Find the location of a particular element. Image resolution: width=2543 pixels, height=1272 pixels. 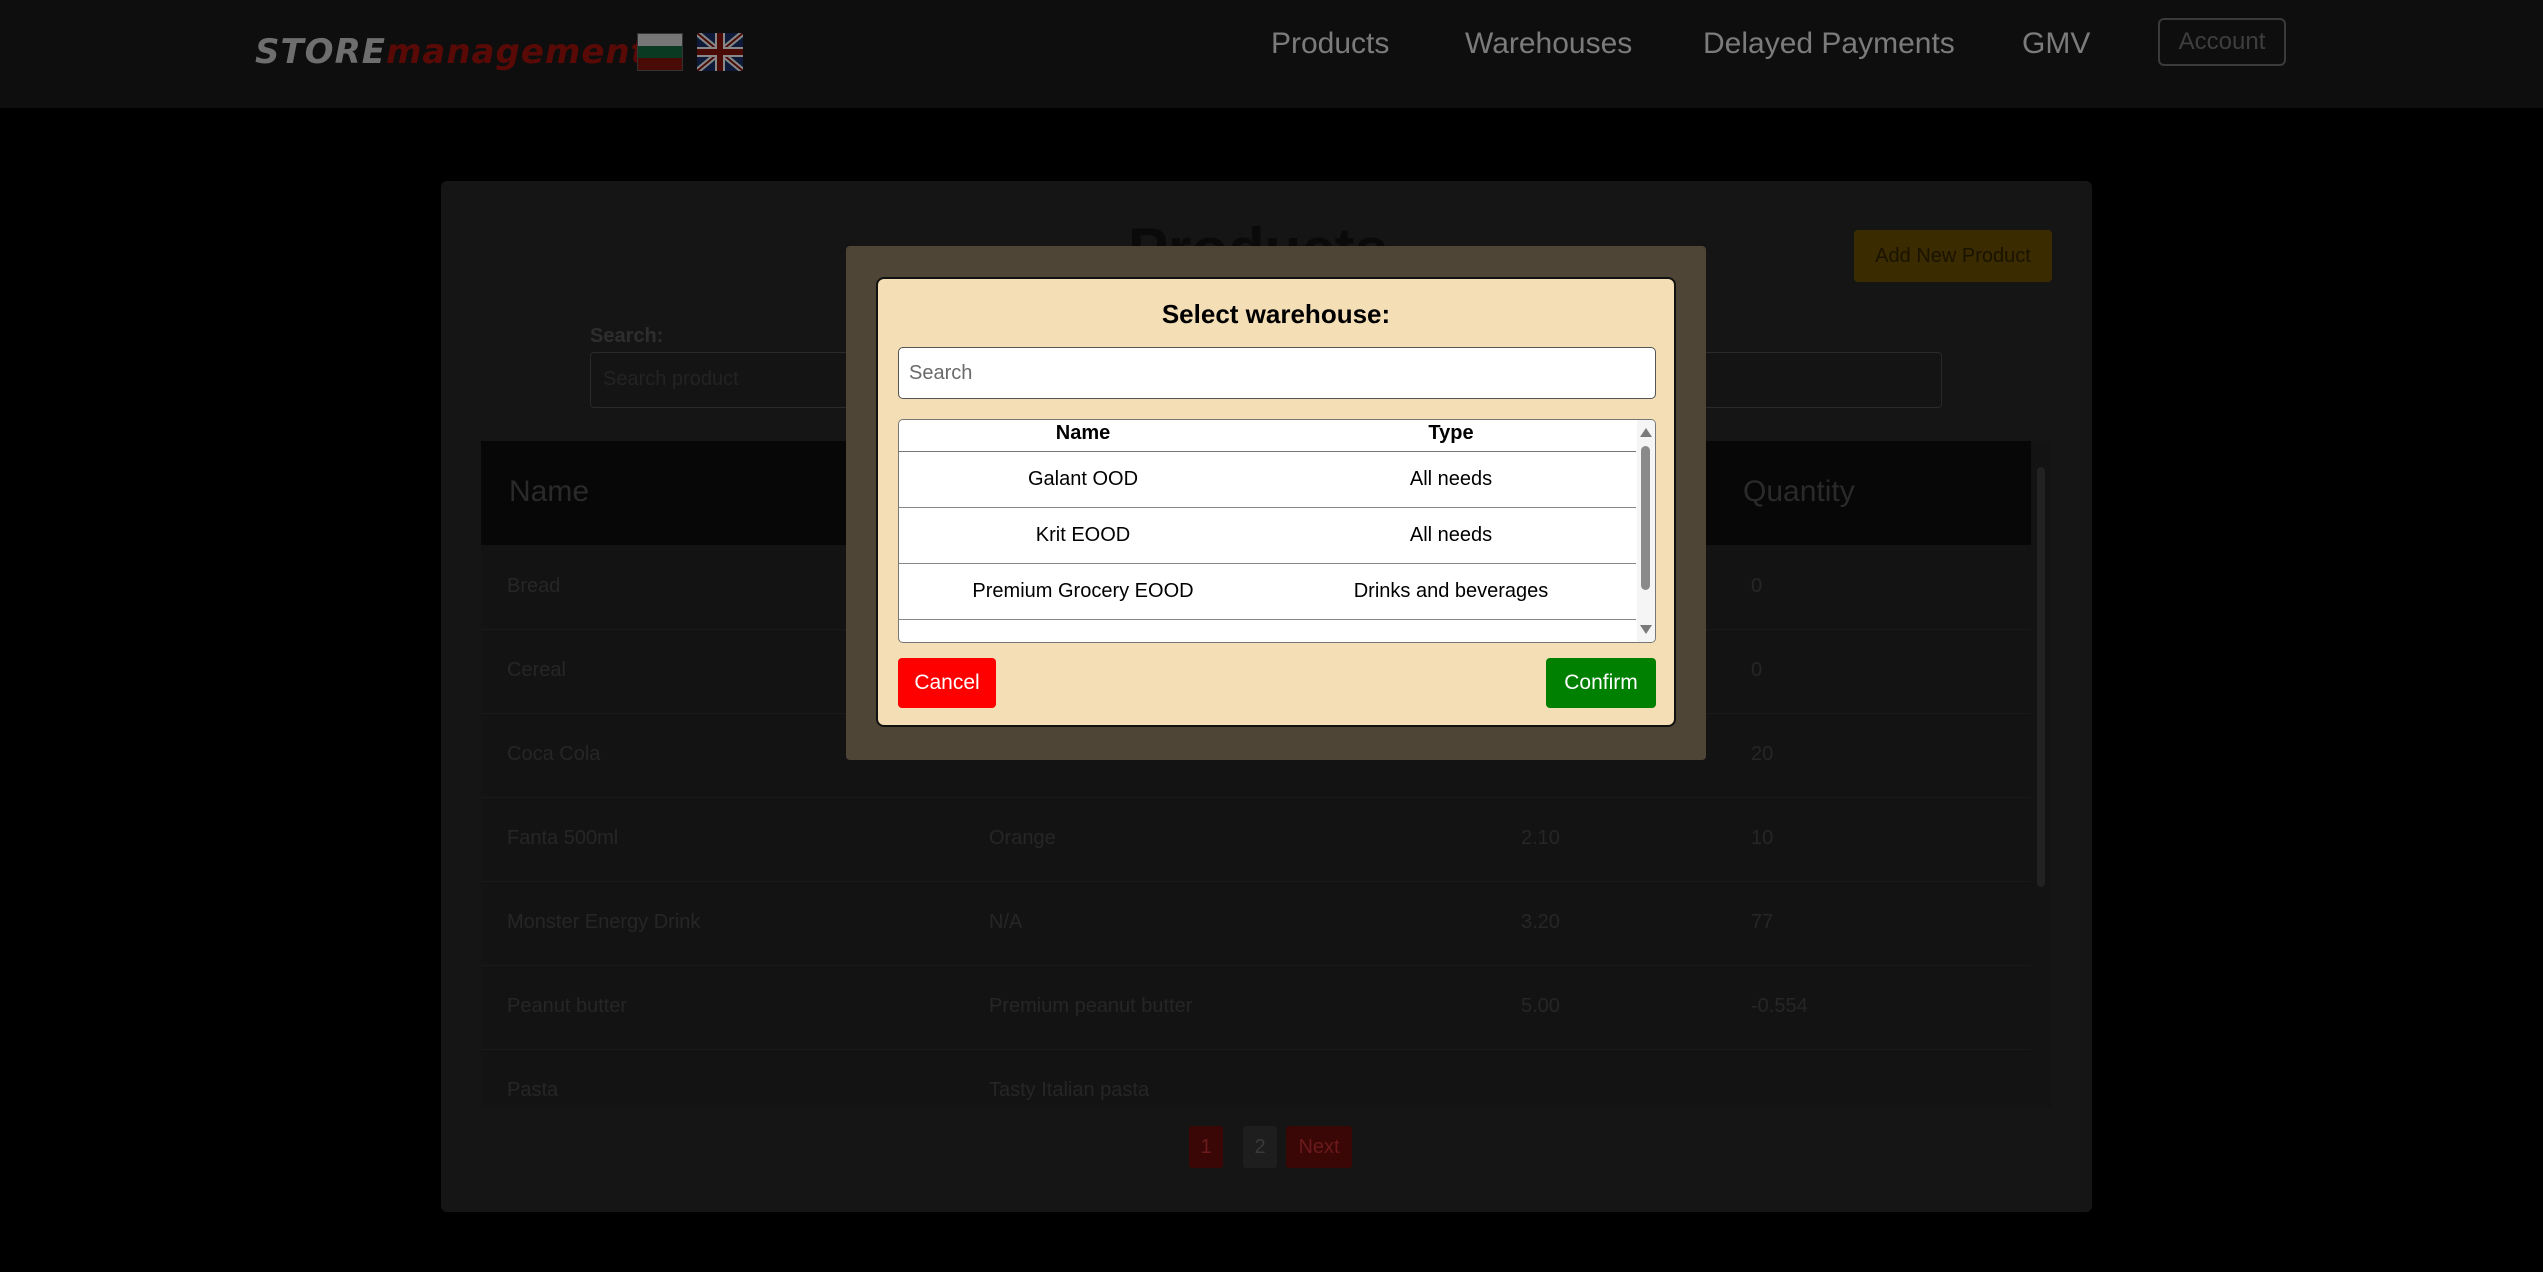

cancel-button: Cancel is located at coordinates (947, 683).